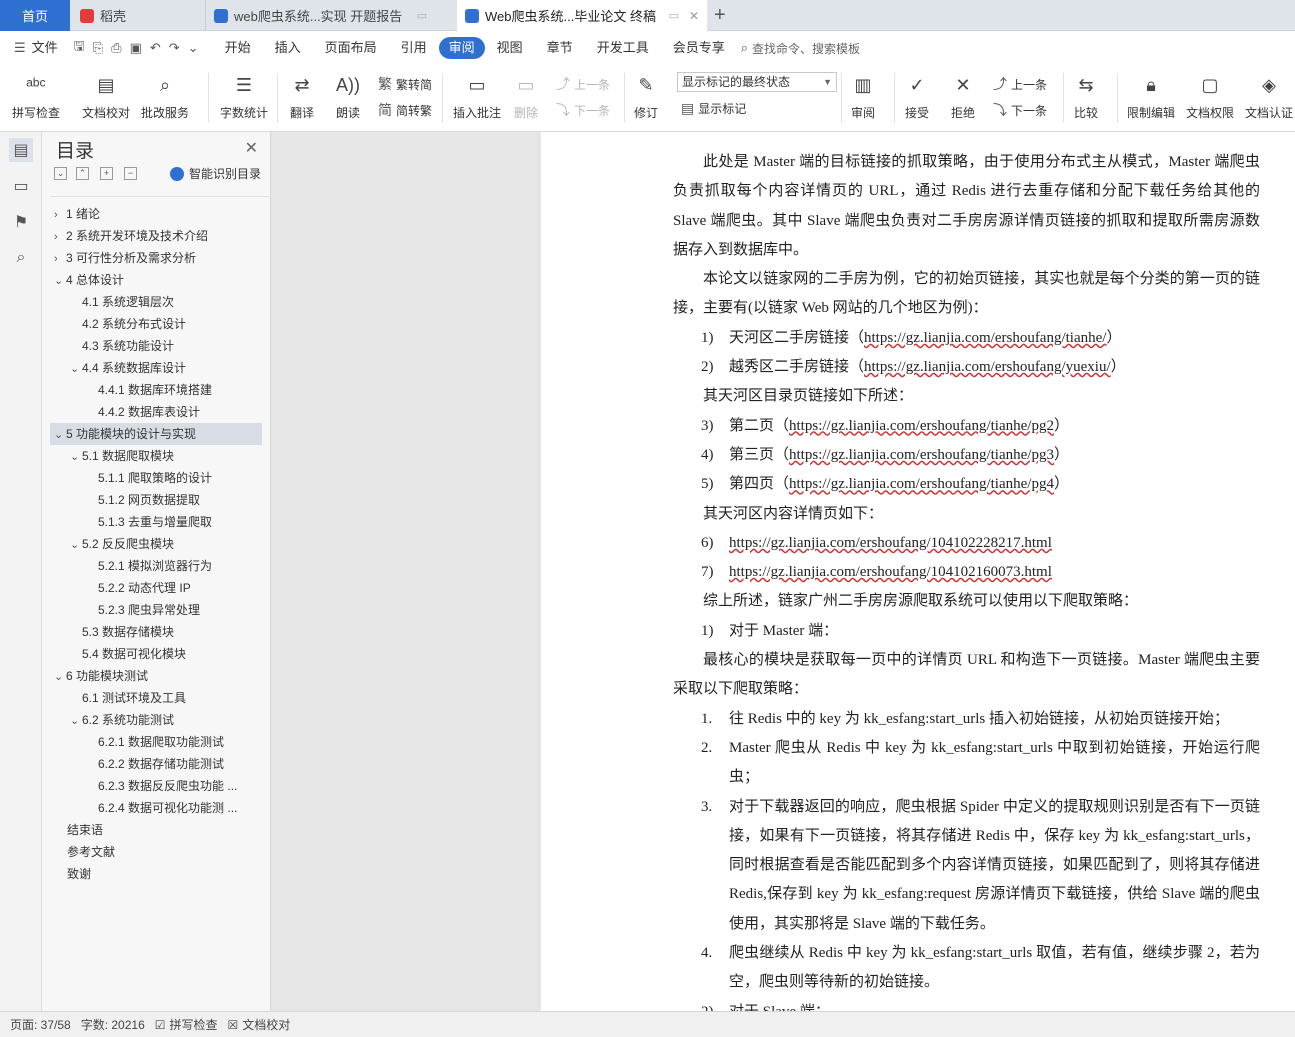 The image size is (1295, 1037). Describe the element at coordinates (720, 15) in the screenshot. I see `new-tab-icon: +` at that location.